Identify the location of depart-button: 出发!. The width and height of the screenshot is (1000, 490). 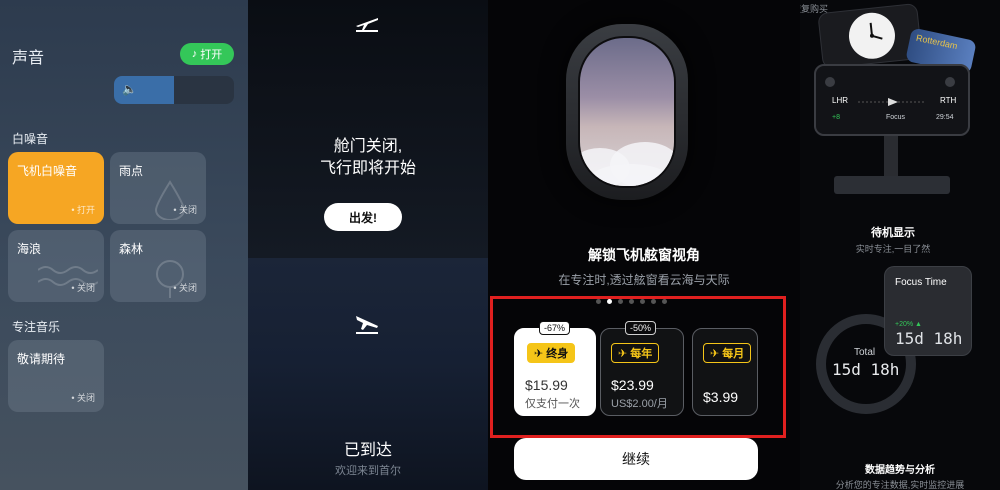
(363, 217).